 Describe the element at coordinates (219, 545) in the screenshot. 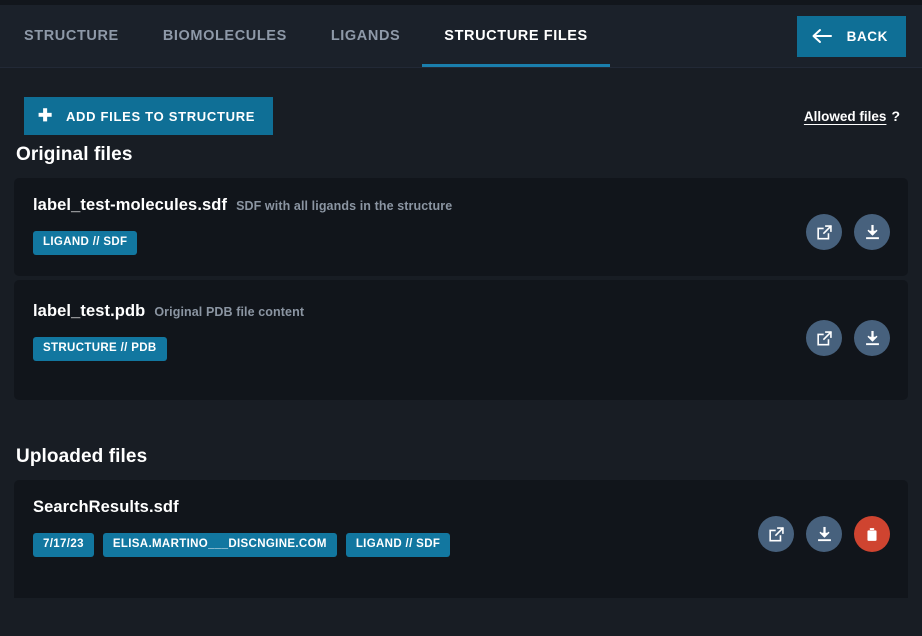

I see `owner-badge: ELISA.MARTINO___DISCNGINE.COM` at that location.